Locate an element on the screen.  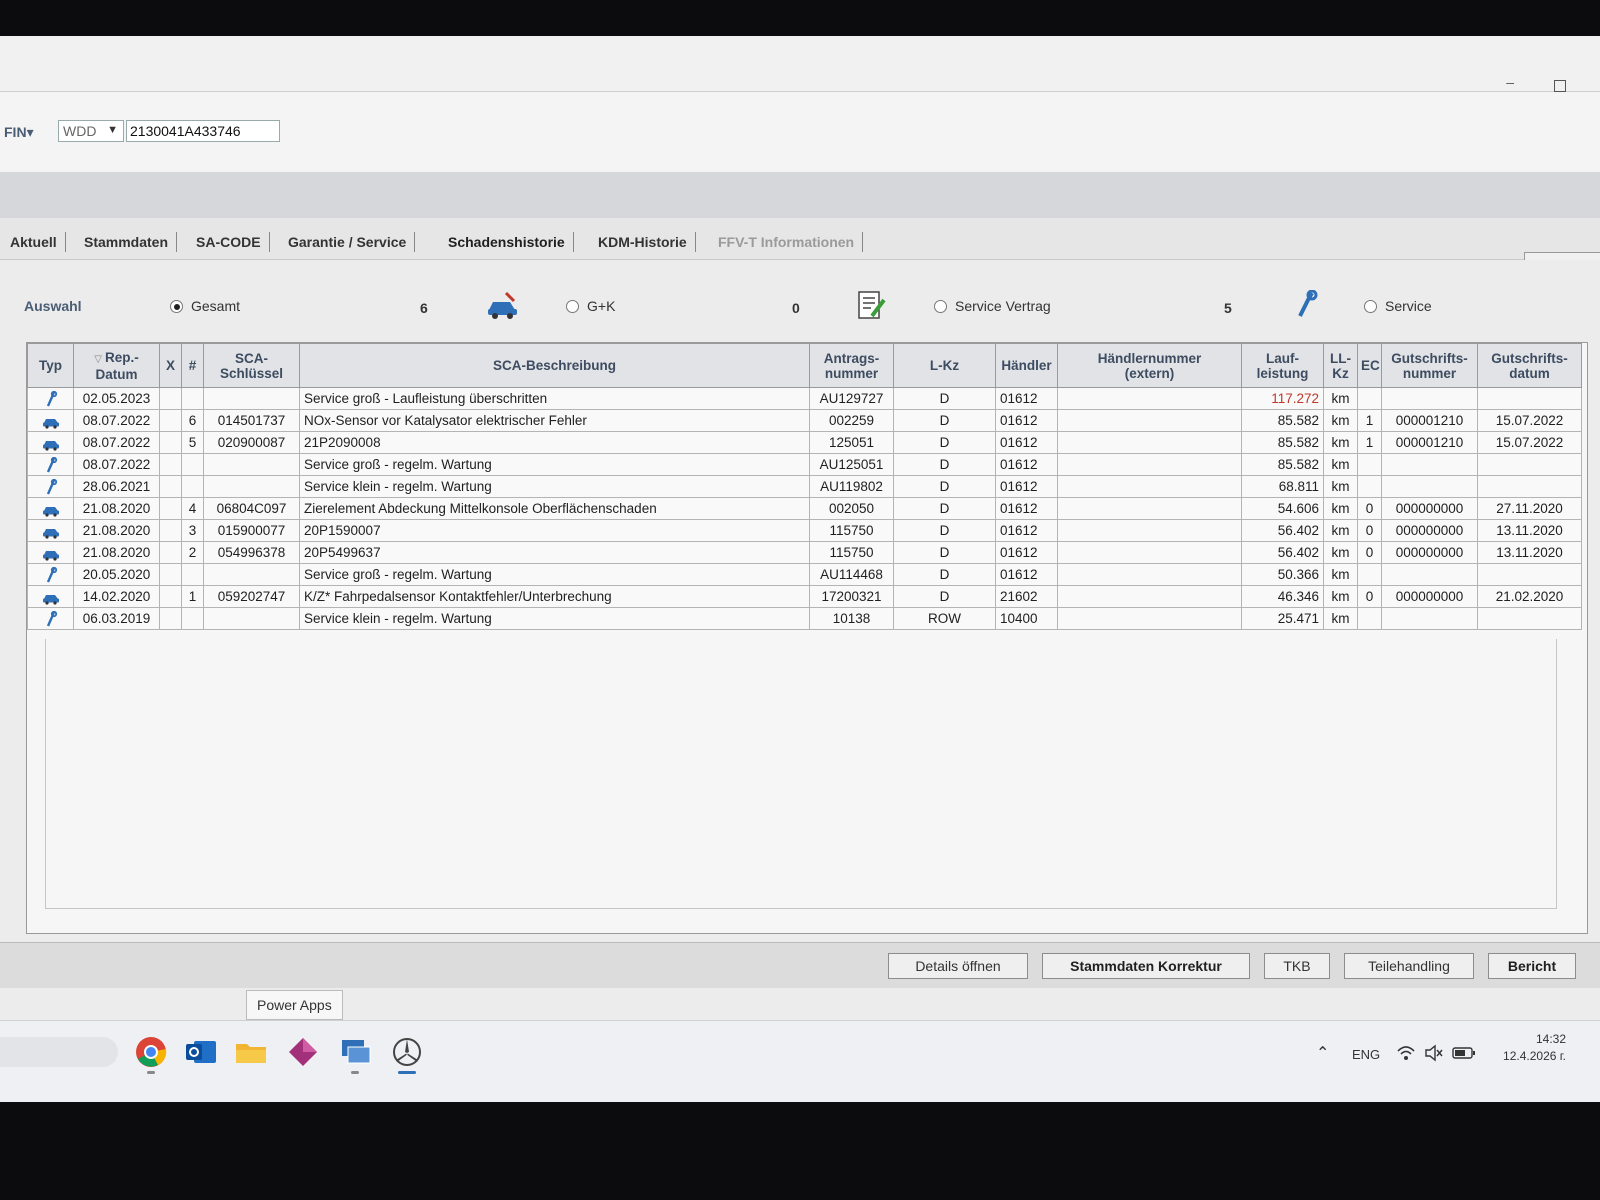
radio-service: Service is located at coordinates (1398, 306).